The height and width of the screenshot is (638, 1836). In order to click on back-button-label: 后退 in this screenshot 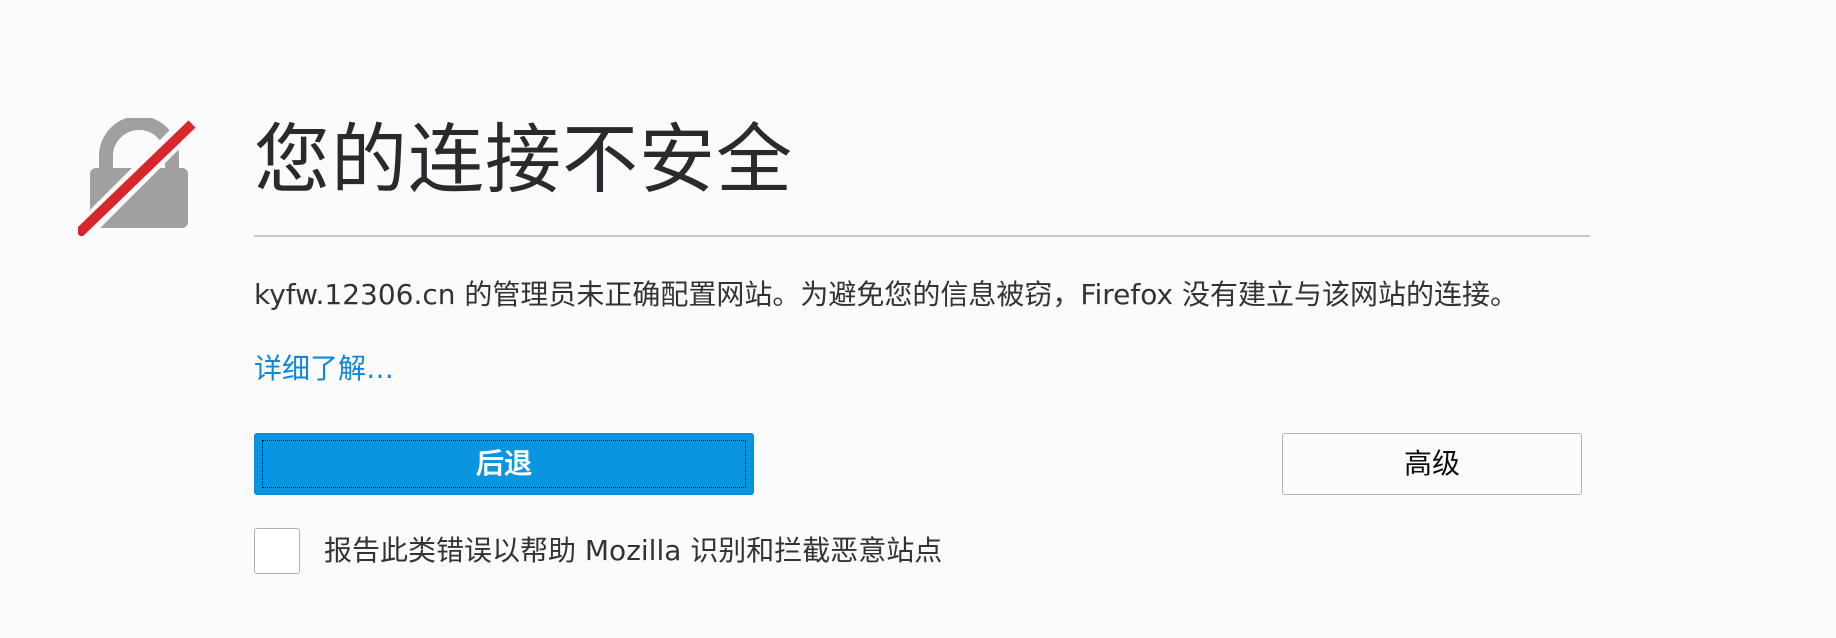, I will do `click(503, 463)`.